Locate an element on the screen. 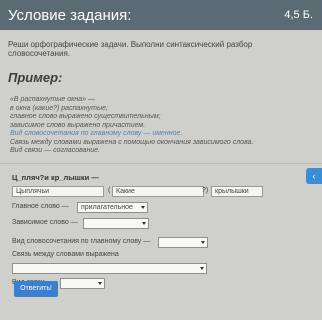 This screenshot has height=320, width=322. main-word-value: прилагательное is located at coordinates (107, 207).